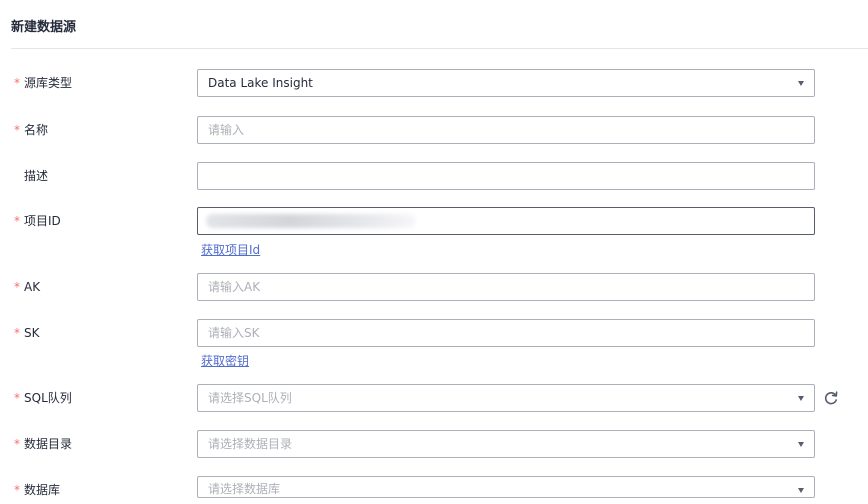  Describe the element at coordinates (43, 398) in the screenshot. I see `sql-queue-label: * SQL队列` at that location.